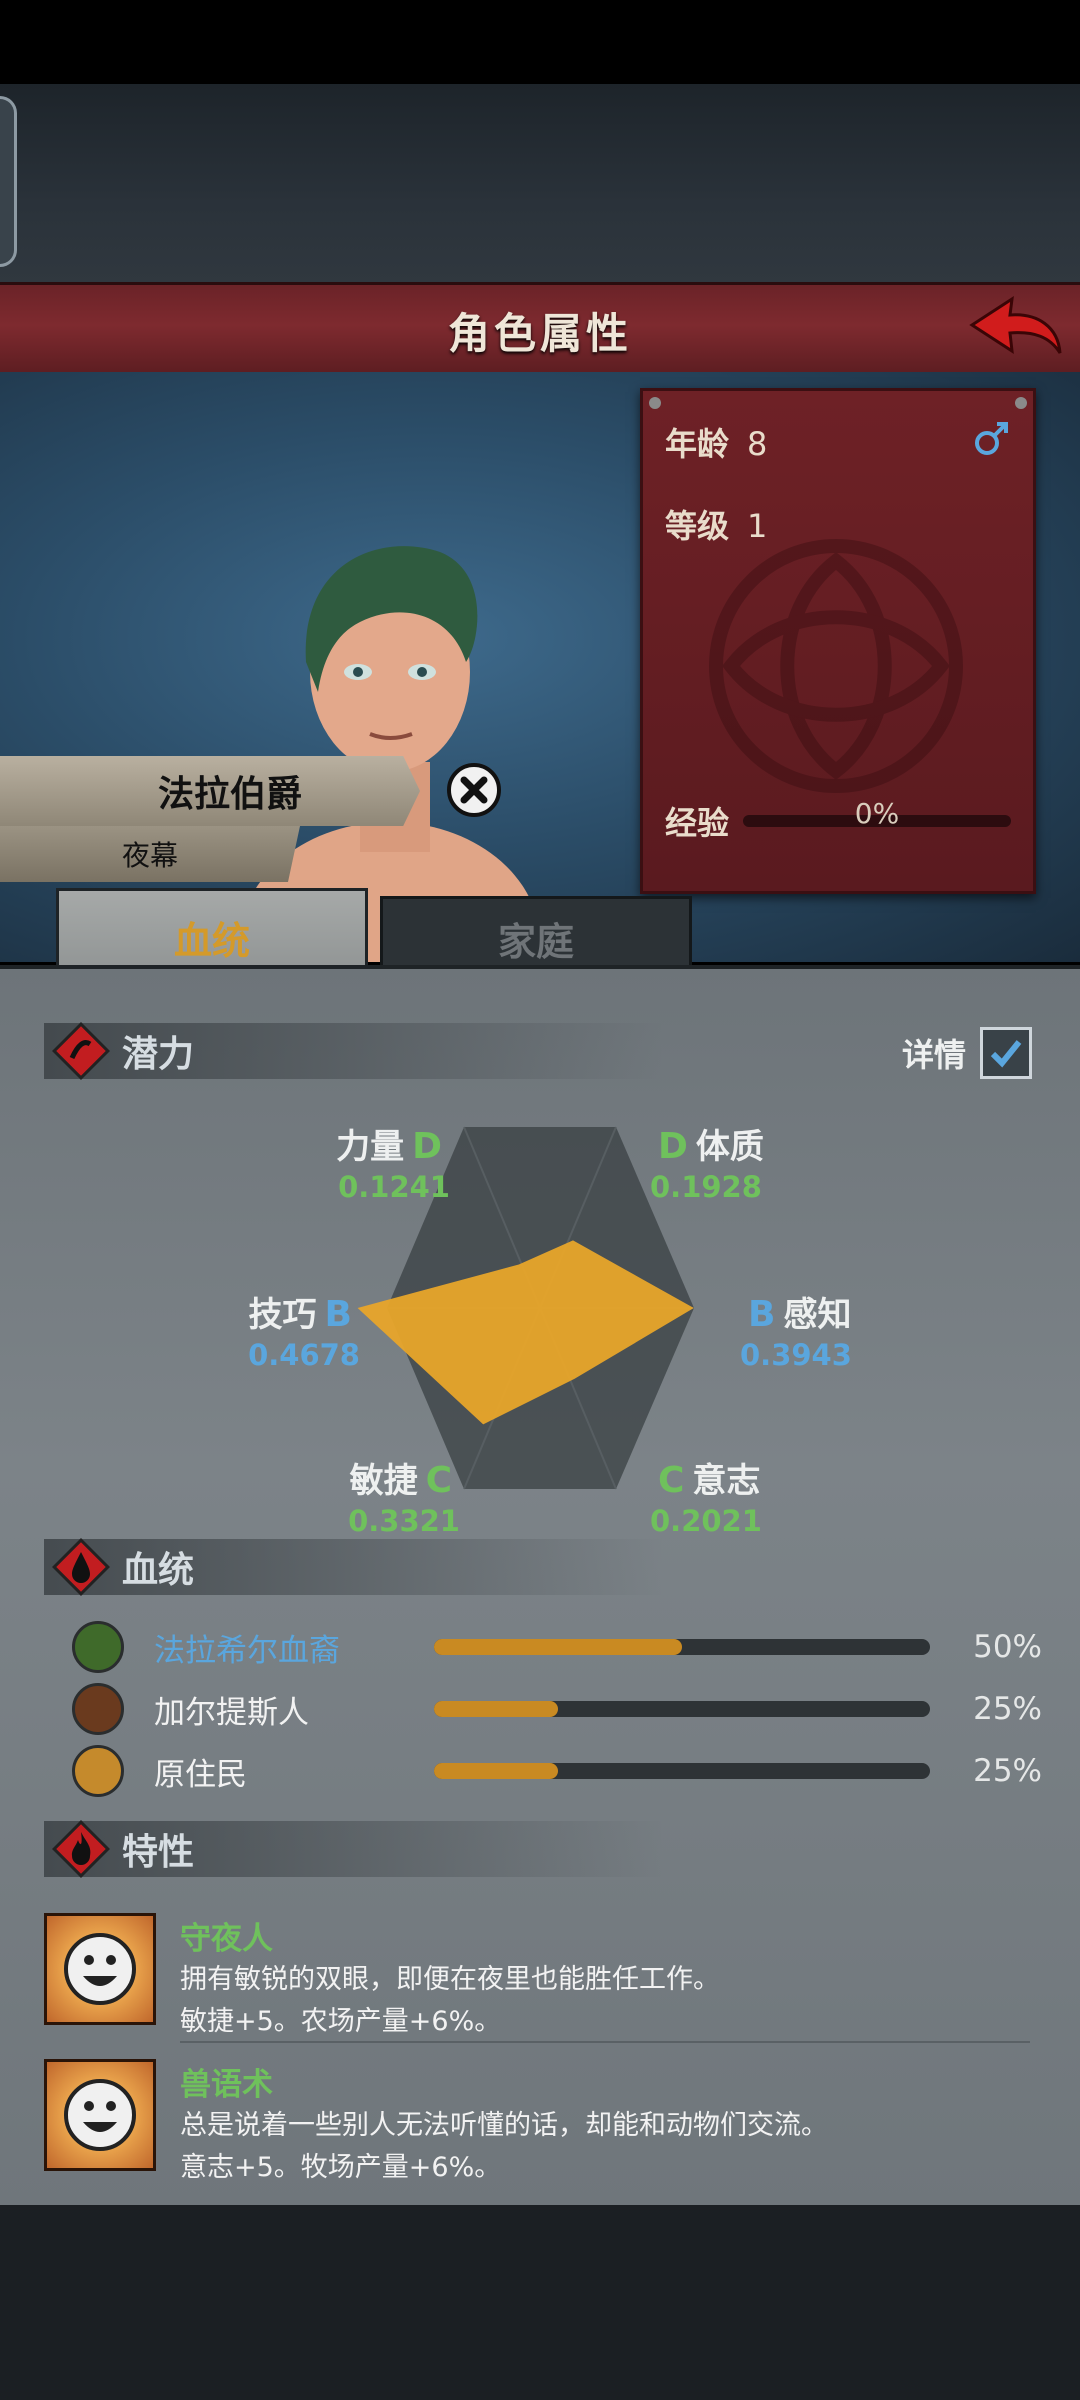 This screenshot has width=1080, height=2400. I want to click on trait-effect: 敏捷+5。农场产量+6%。, so click(341, 2021).